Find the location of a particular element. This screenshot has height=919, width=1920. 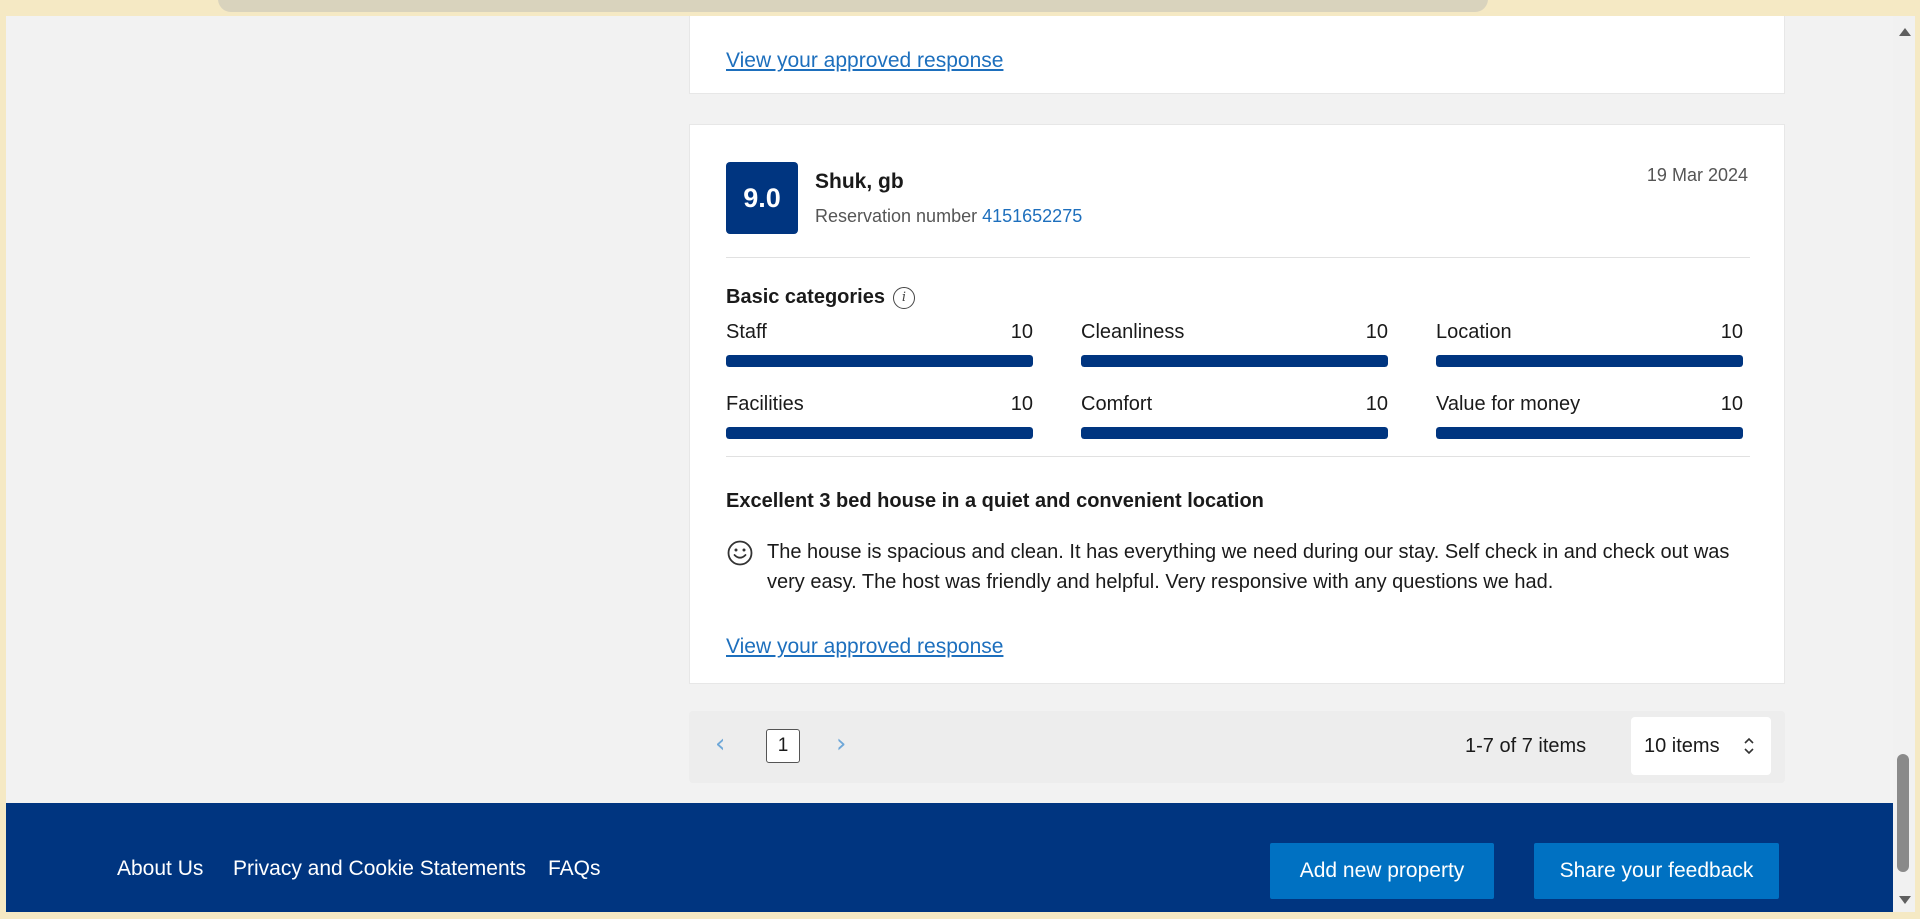

review-date: 19 Mar 2024 is located at coordinates (1697, 175).